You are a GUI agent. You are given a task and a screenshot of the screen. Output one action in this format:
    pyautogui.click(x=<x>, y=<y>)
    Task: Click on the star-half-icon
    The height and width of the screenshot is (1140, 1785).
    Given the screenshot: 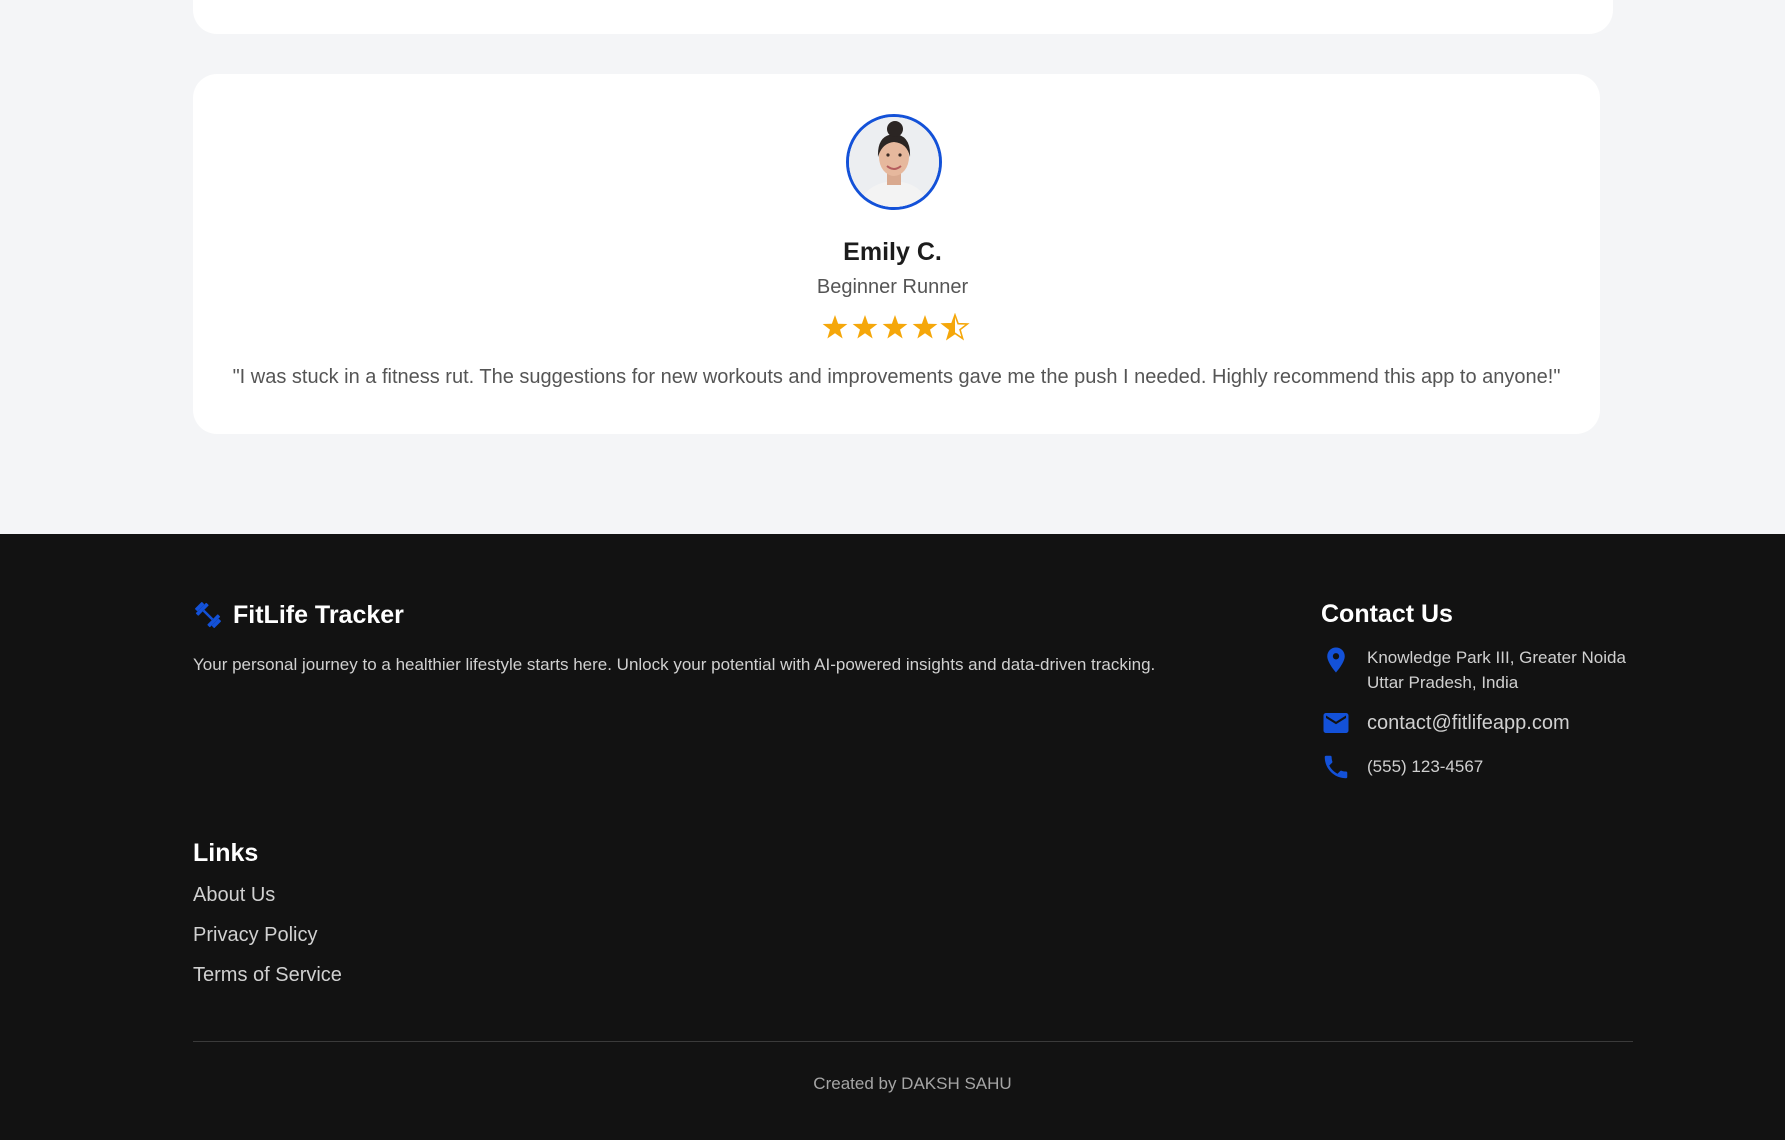 What is the action you would take?
    pyautogui.click(x=955, y=327)
    